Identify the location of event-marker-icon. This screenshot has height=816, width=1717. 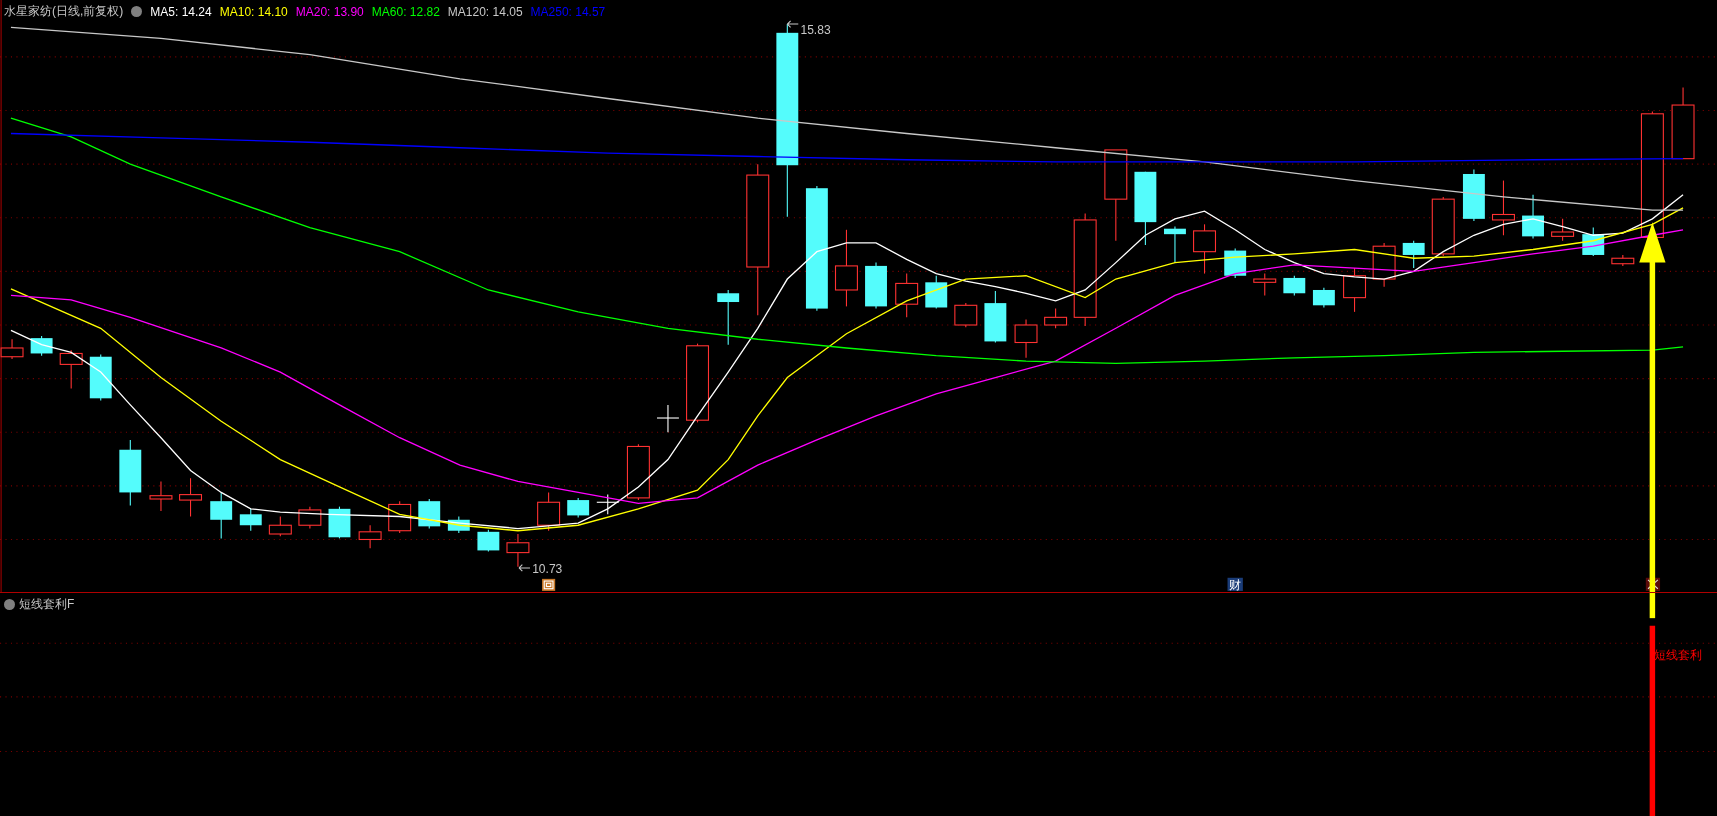
(549, 584).